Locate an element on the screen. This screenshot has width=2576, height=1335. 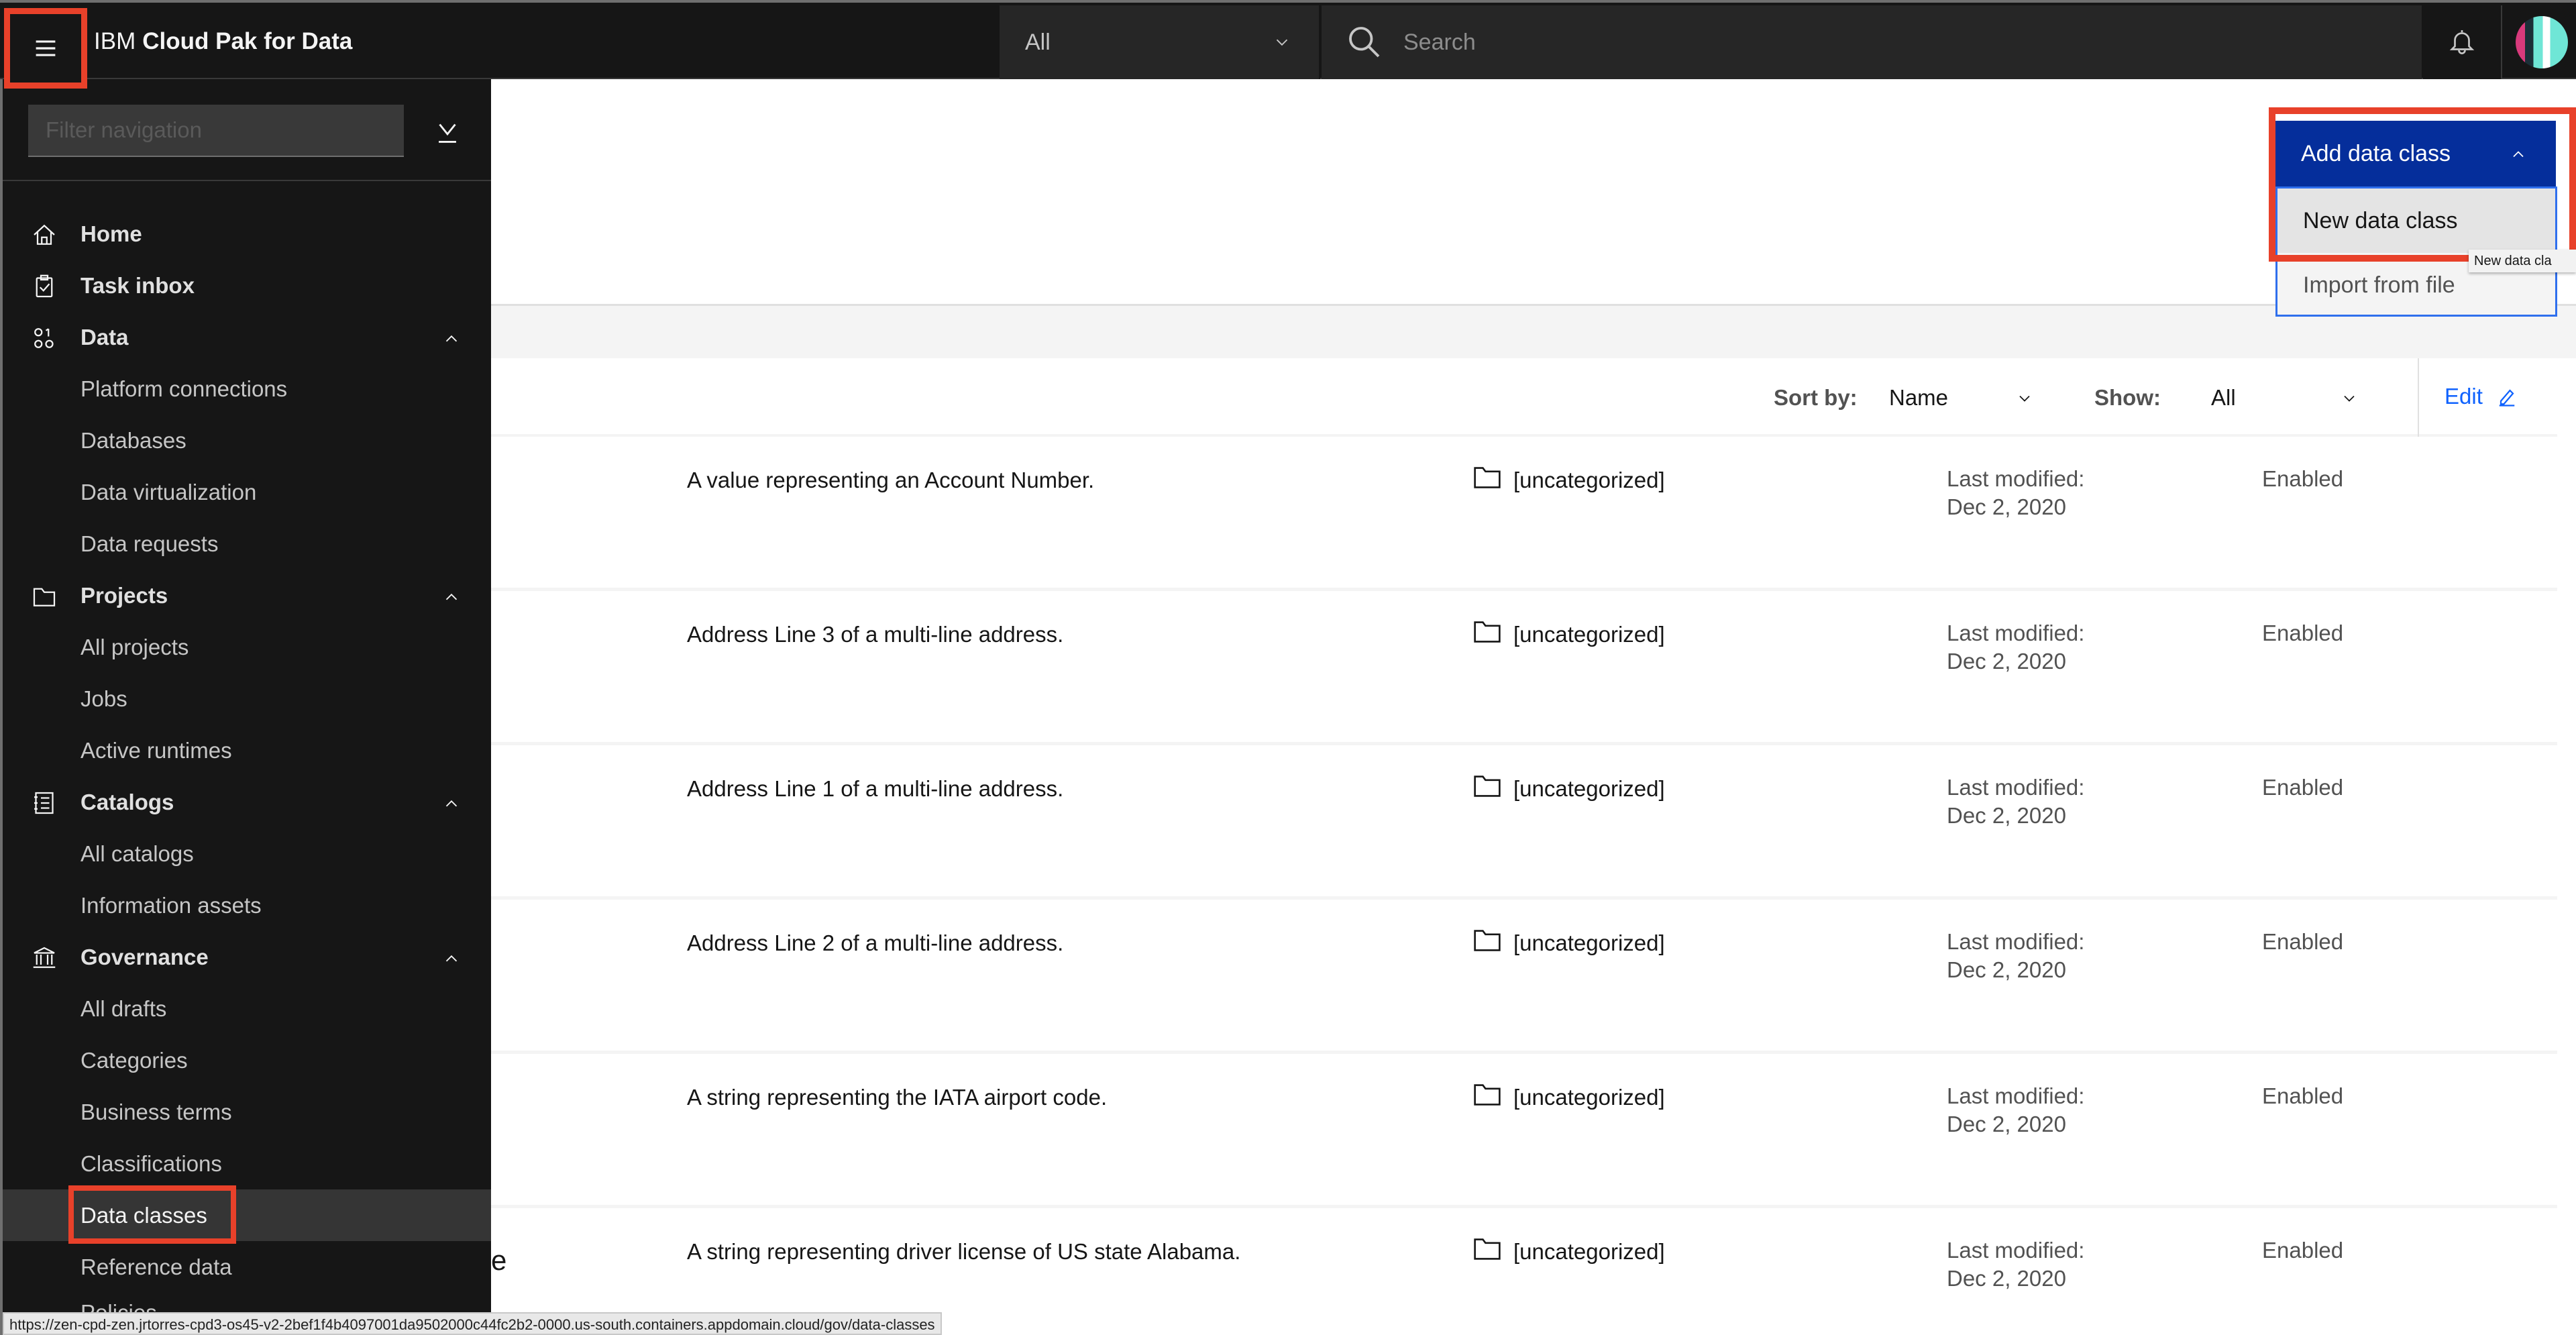
sidebar-item-label: Jobs is located at coordinates (103, 698).